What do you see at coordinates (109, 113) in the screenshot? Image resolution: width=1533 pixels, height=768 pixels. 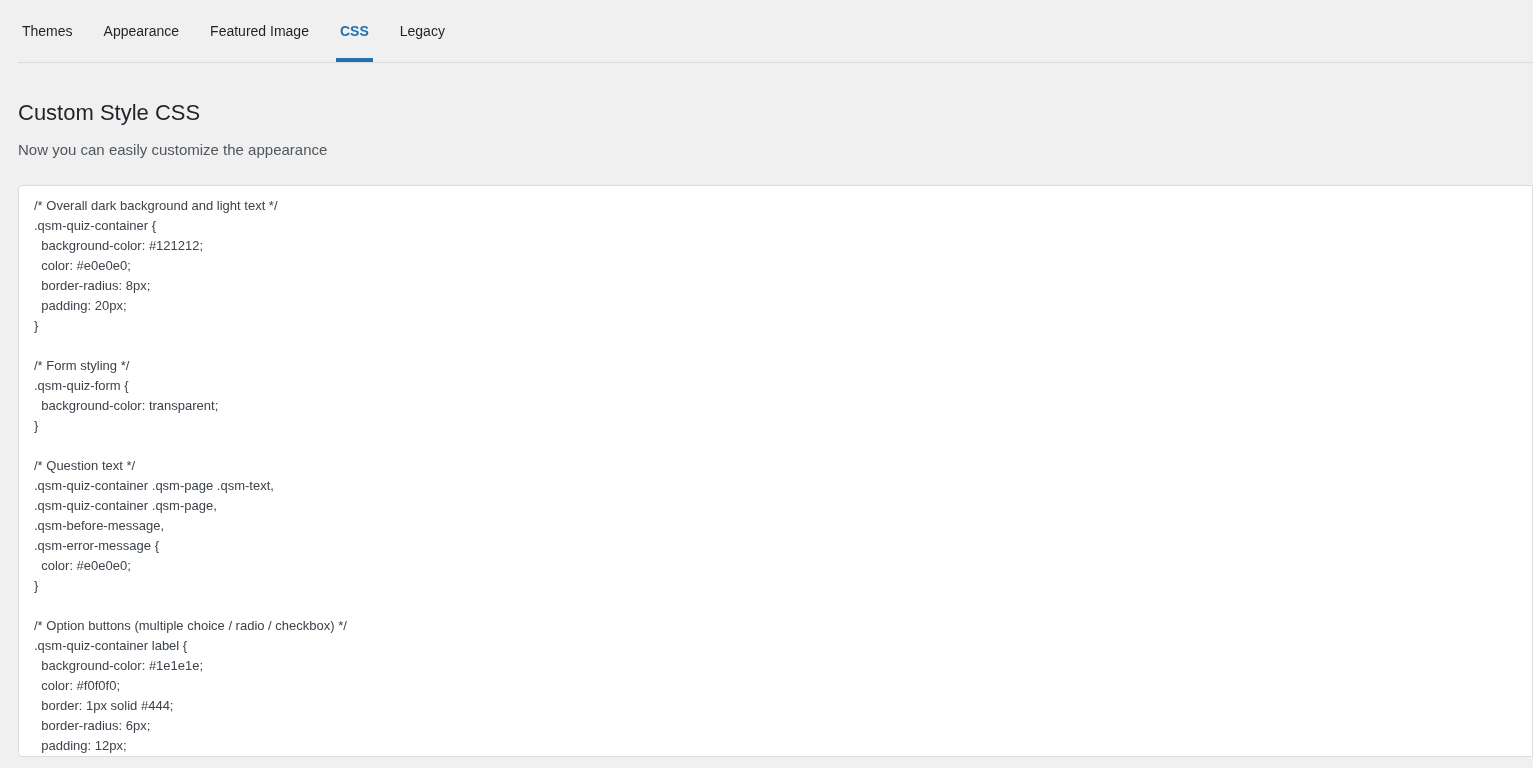 I see `page-heading: Custom Style CSS` at bounding box center [109, 113].